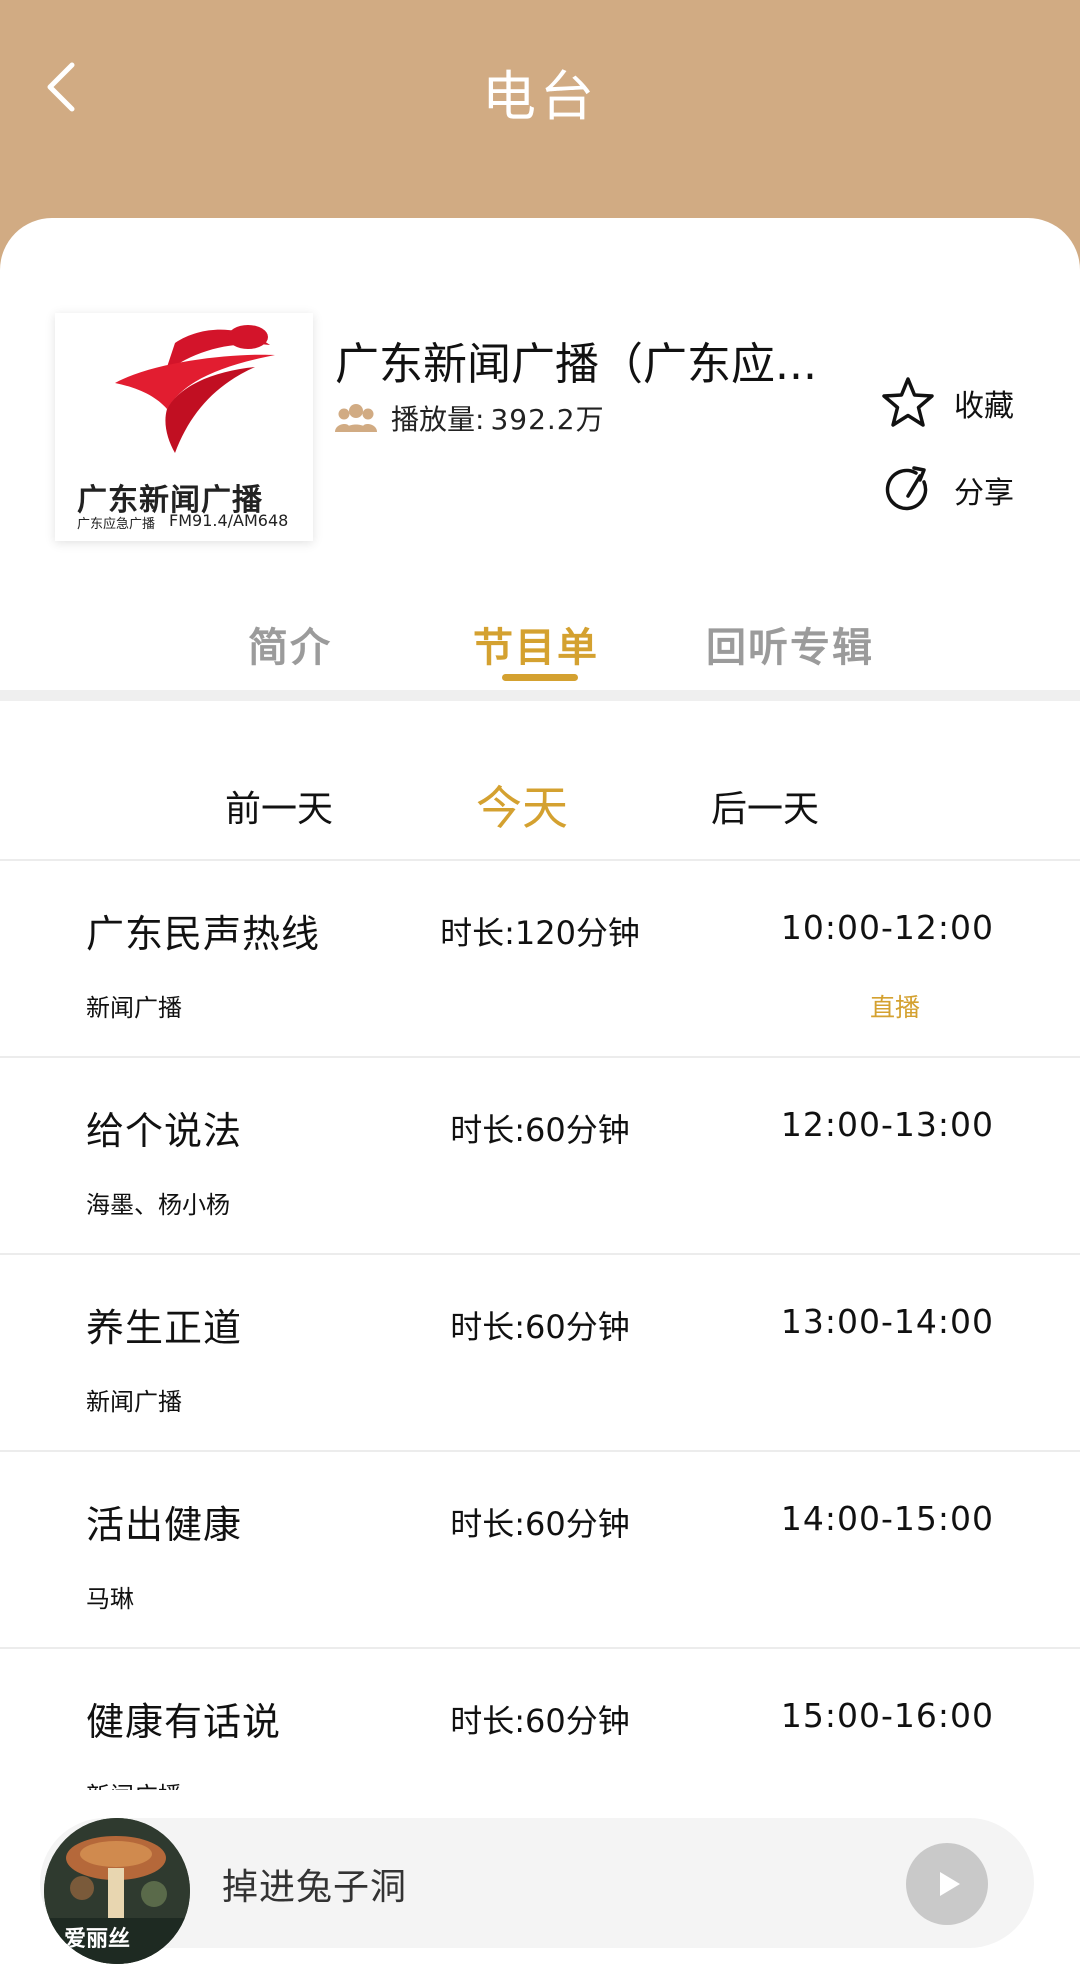 The image size is (1080, 1964). Describe the element at coordinates (164, 1131) in the screenshot. I see `program-name: 给个说法` at that location.